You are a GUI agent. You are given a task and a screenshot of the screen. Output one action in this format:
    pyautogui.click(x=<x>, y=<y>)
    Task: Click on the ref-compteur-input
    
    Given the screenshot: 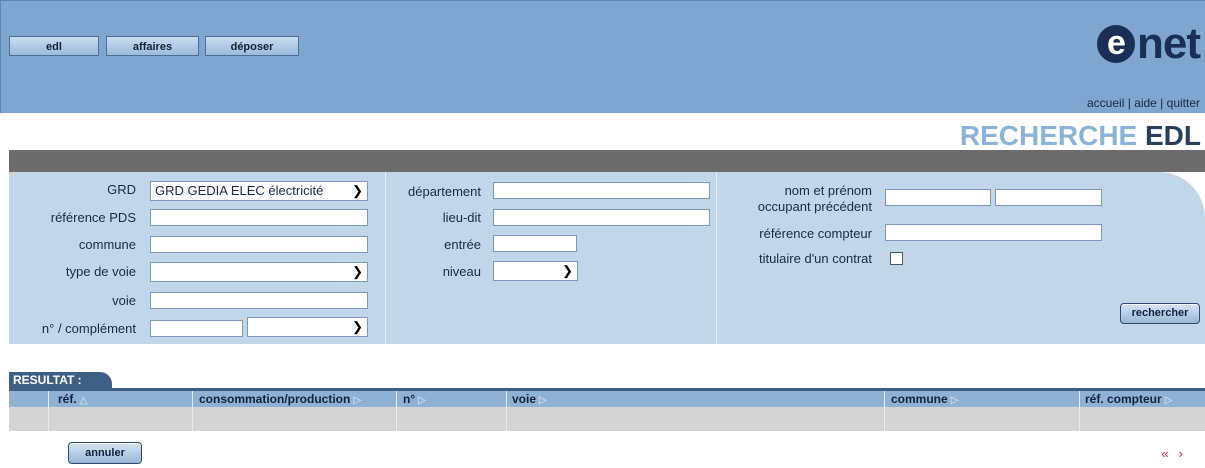 What is the action you would take?
    pyautogui.click(x=993, y=232)
    